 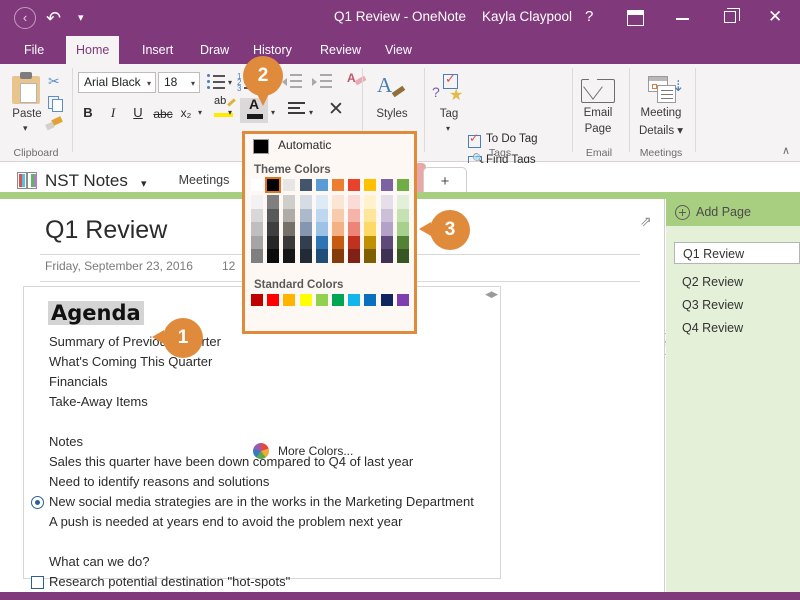 I want to click on collapse-ribbon-icon: ∧, so click(x=786, y=150).